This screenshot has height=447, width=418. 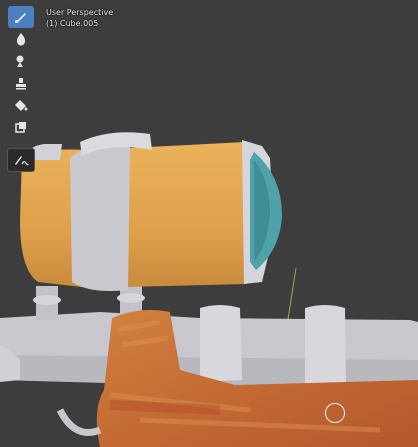 I want to click on annotate-tool-button, so click(x=21, y=160).